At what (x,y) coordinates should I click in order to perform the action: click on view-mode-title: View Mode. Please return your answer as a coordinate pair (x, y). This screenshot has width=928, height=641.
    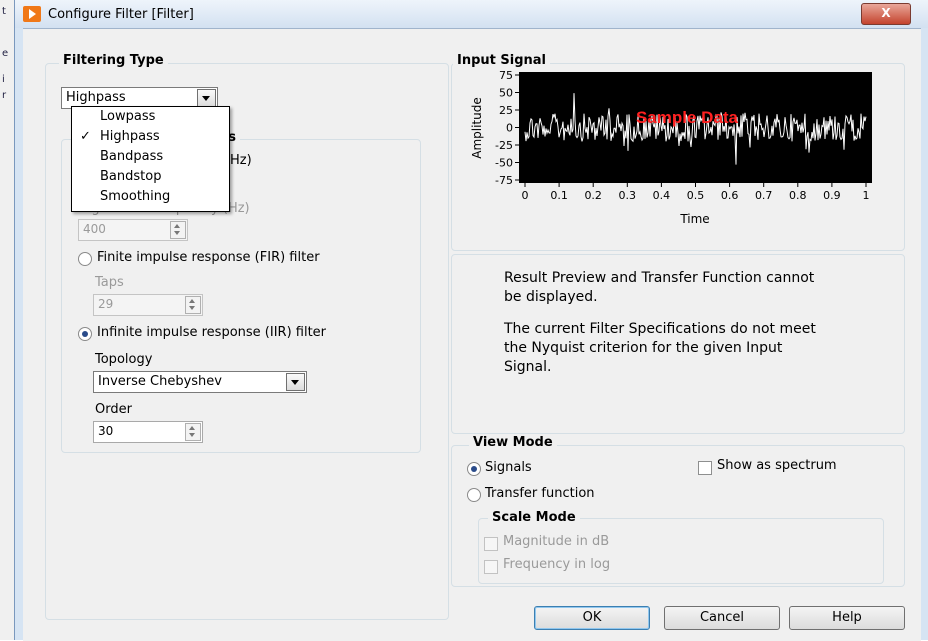
    Looking at the image, I should click on (513, 442).